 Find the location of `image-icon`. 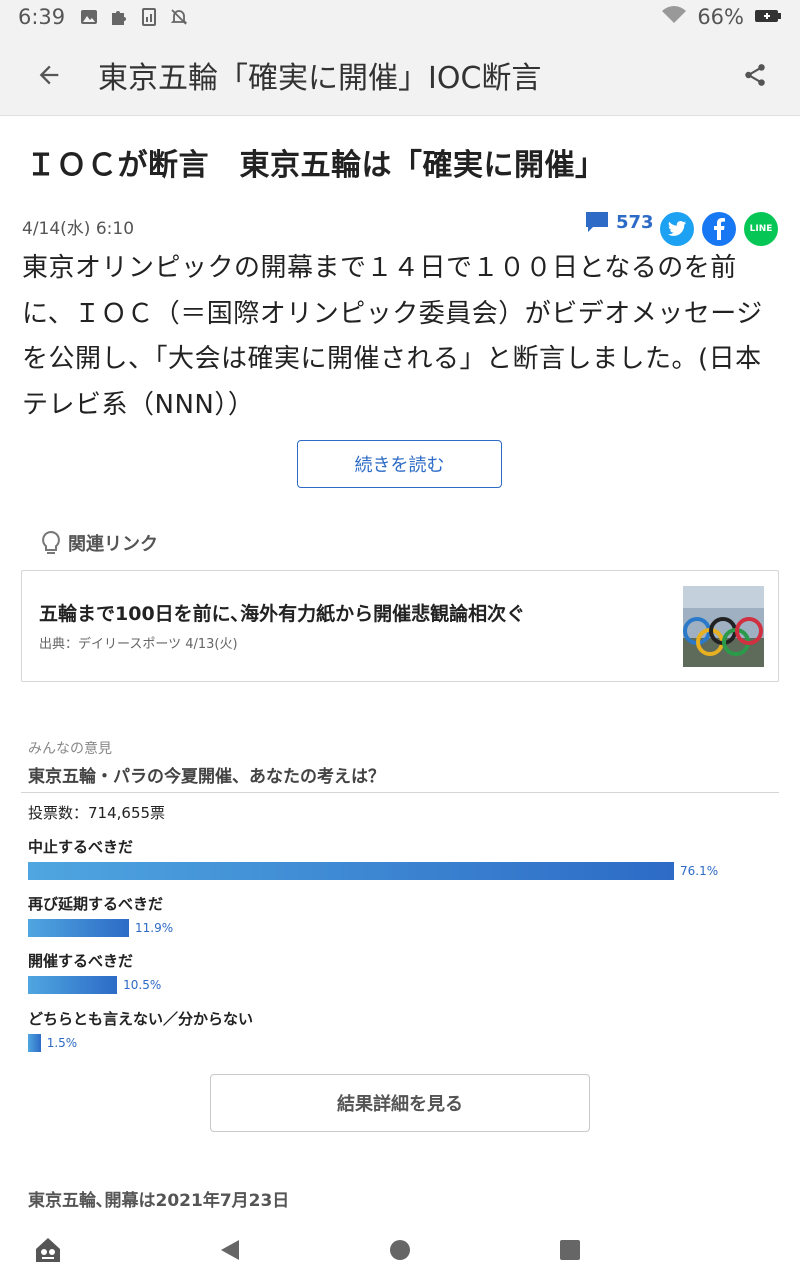

image-icon is located at coordinates (89, 17).